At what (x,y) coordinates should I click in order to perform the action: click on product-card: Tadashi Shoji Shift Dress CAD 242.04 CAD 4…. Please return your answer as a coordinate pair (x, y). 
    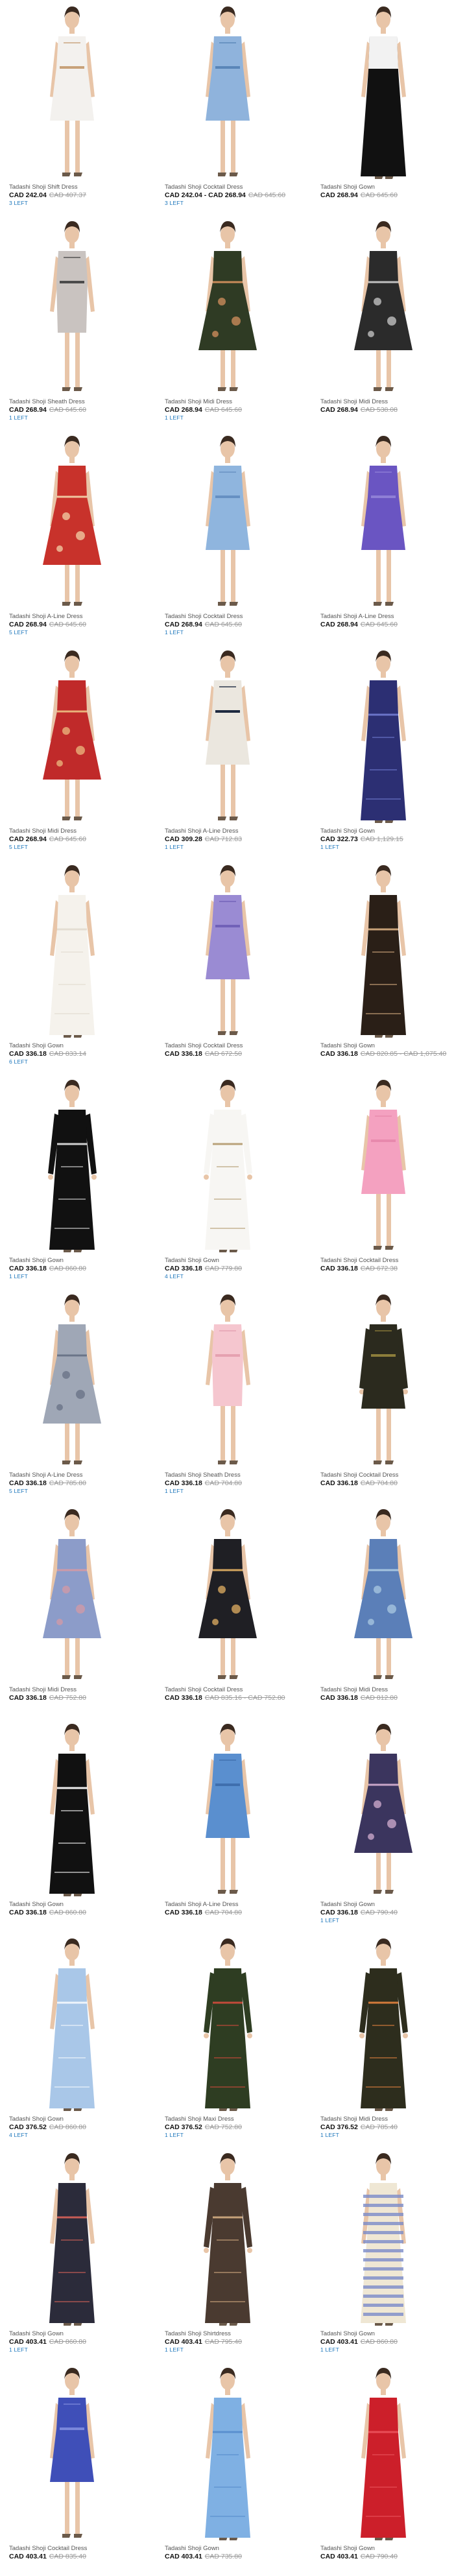
    Looking at the image, I should click on (78, 108).